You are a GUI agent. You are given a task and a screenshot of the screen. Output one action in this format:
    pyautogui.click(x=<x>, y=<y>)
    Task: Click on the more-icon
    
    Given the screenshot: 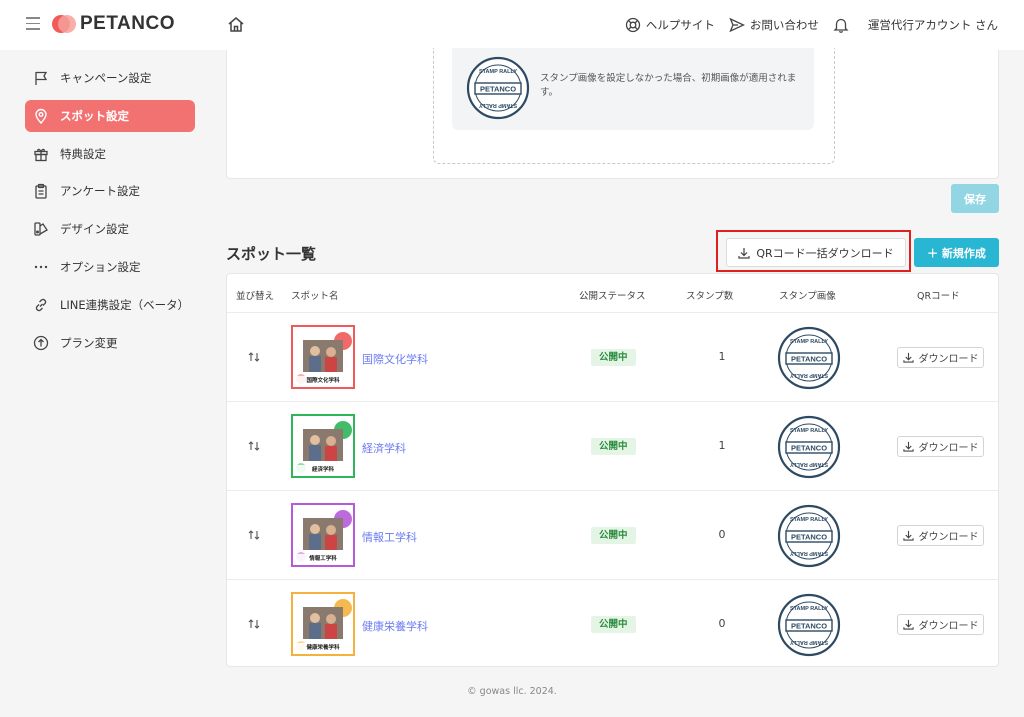 What is the action you would take?
    pyautogui.click(x=41, y=267)
    